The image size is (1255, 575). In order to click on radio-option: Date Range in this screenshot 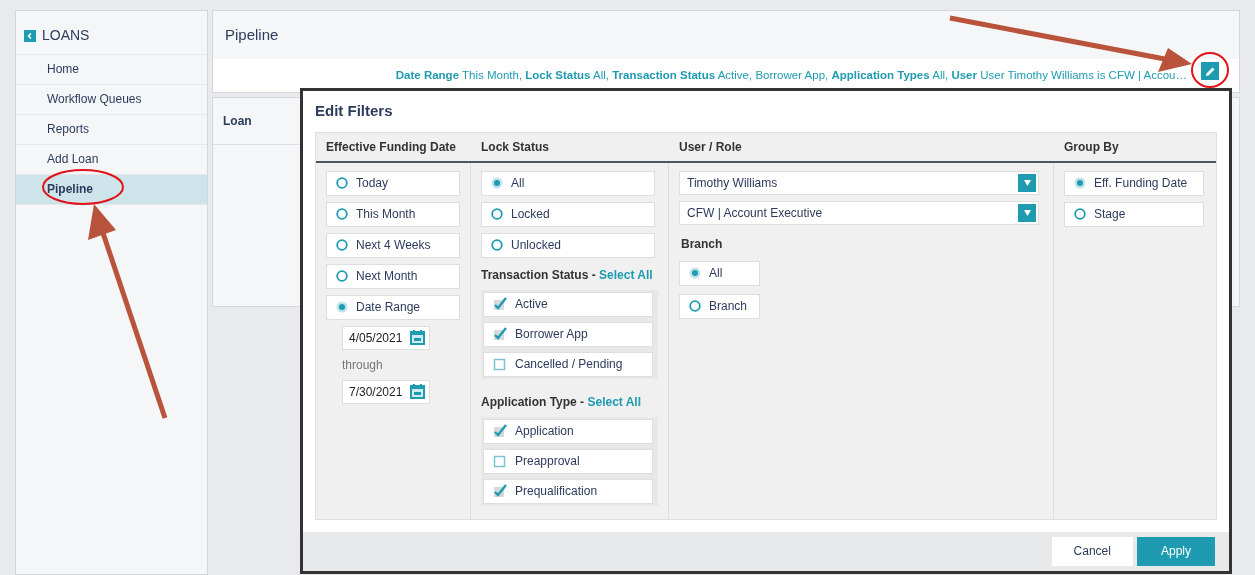, I will do `click(393, 307)`.